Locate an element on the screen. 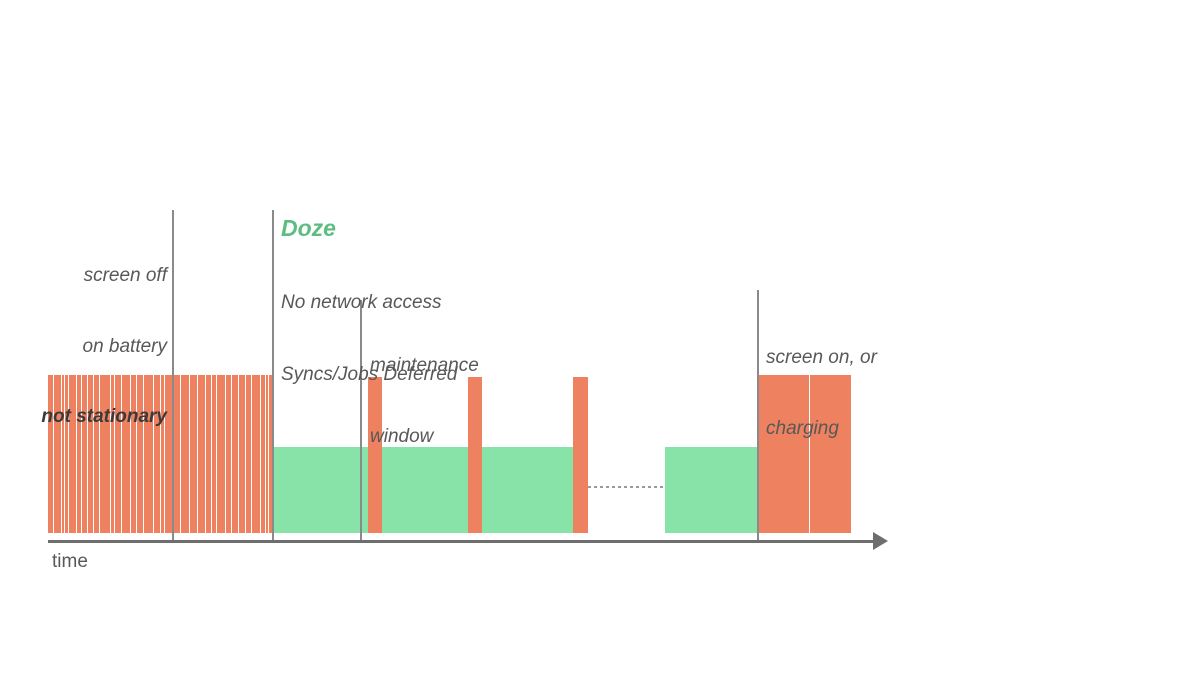 The image size is (1200, 675). time-axis-label: time is located at coordinates (70, 561).